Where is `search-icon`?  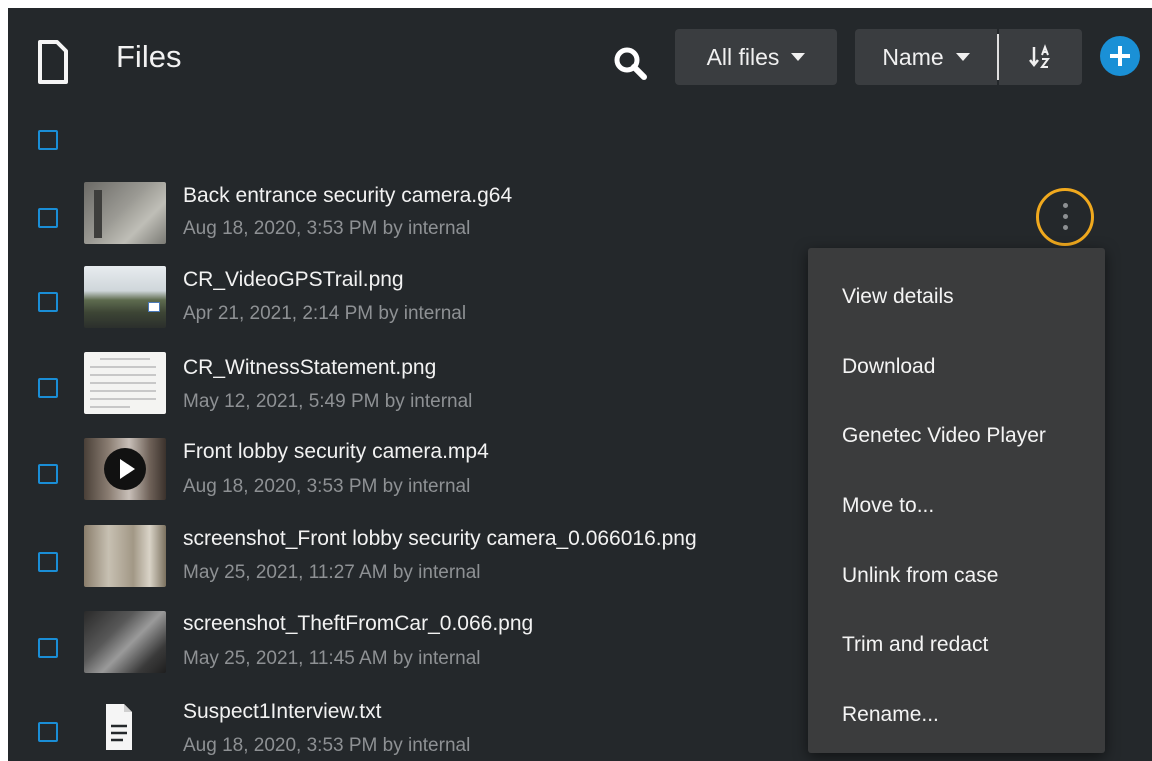 search-icon is located at coordinates (630, 63).